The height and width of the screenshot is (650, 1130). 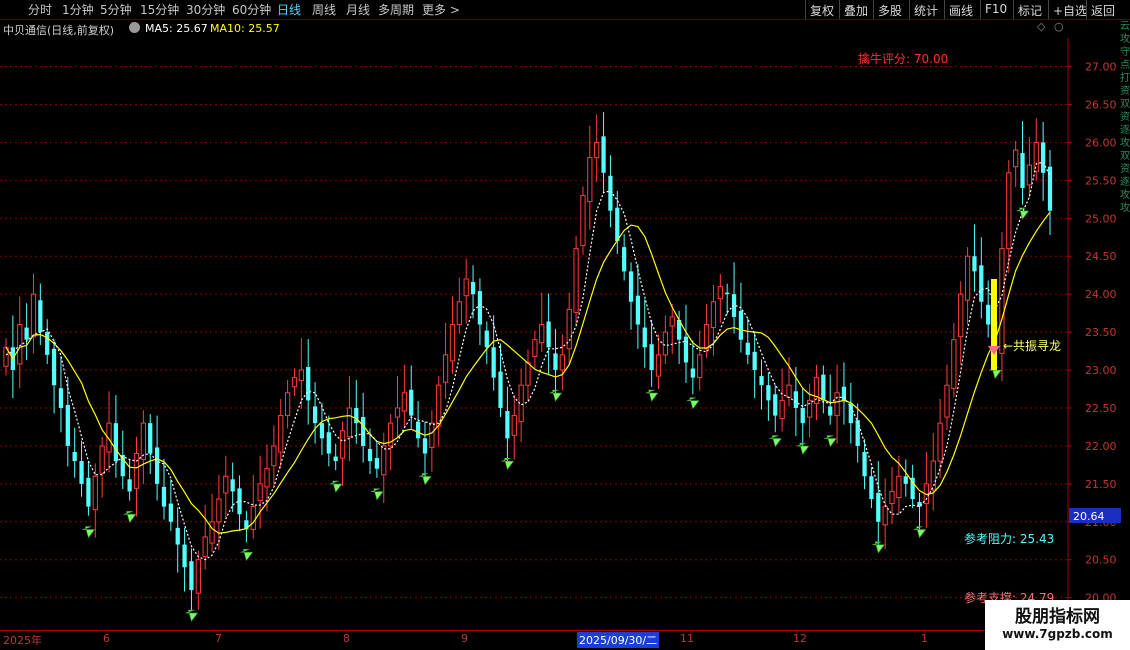 I want to click on x-tick-2: 7, so click(x=218, y=638).